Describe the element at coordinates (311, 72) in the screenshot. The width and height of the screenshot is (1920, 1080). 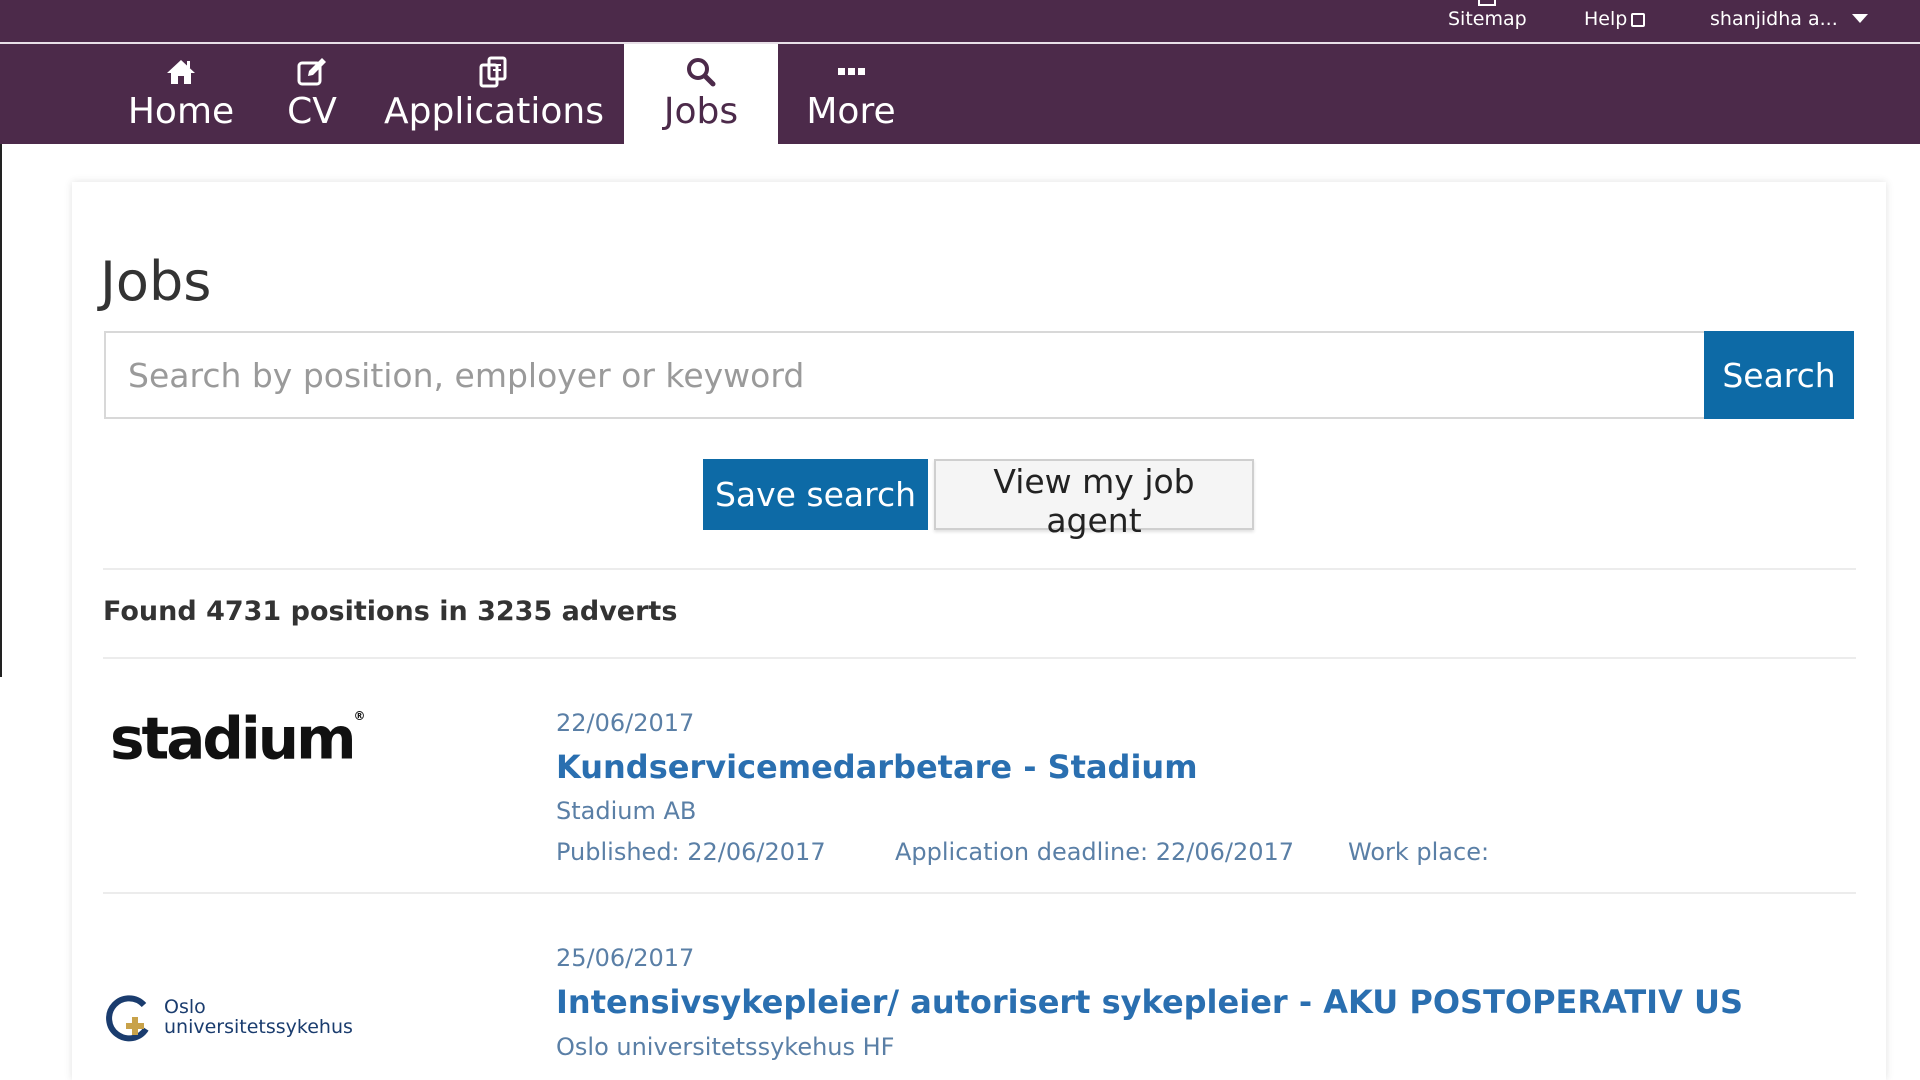
I see `edit-icon` at that location.